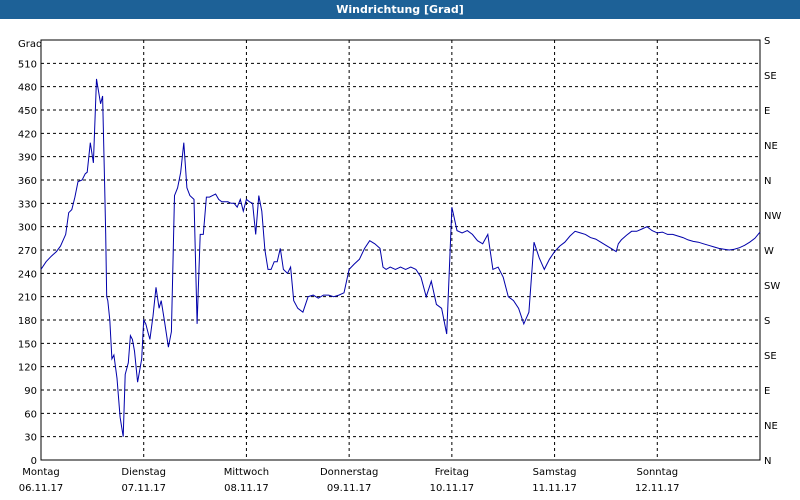 Image resolution: width=800 pixels, height=500 pixels. What do you see at coordinates (27, 64) in the screenshot?
I see `y-tick-label: 510` at bounding box center [27, 64].